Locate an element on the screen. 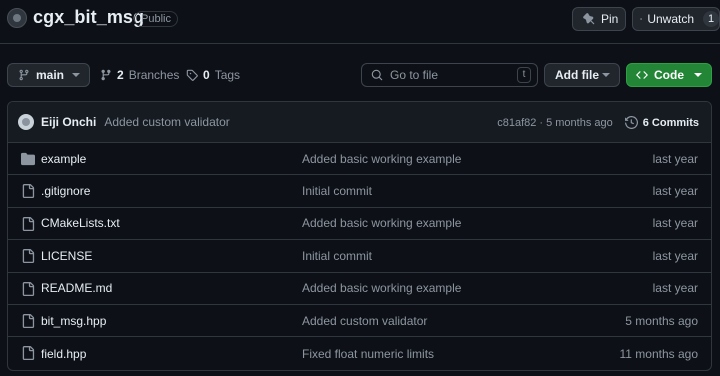 The width and height of the screenshot is (720, 376). file-name: CMakeLists.txt is located at coordinates (80, 223).